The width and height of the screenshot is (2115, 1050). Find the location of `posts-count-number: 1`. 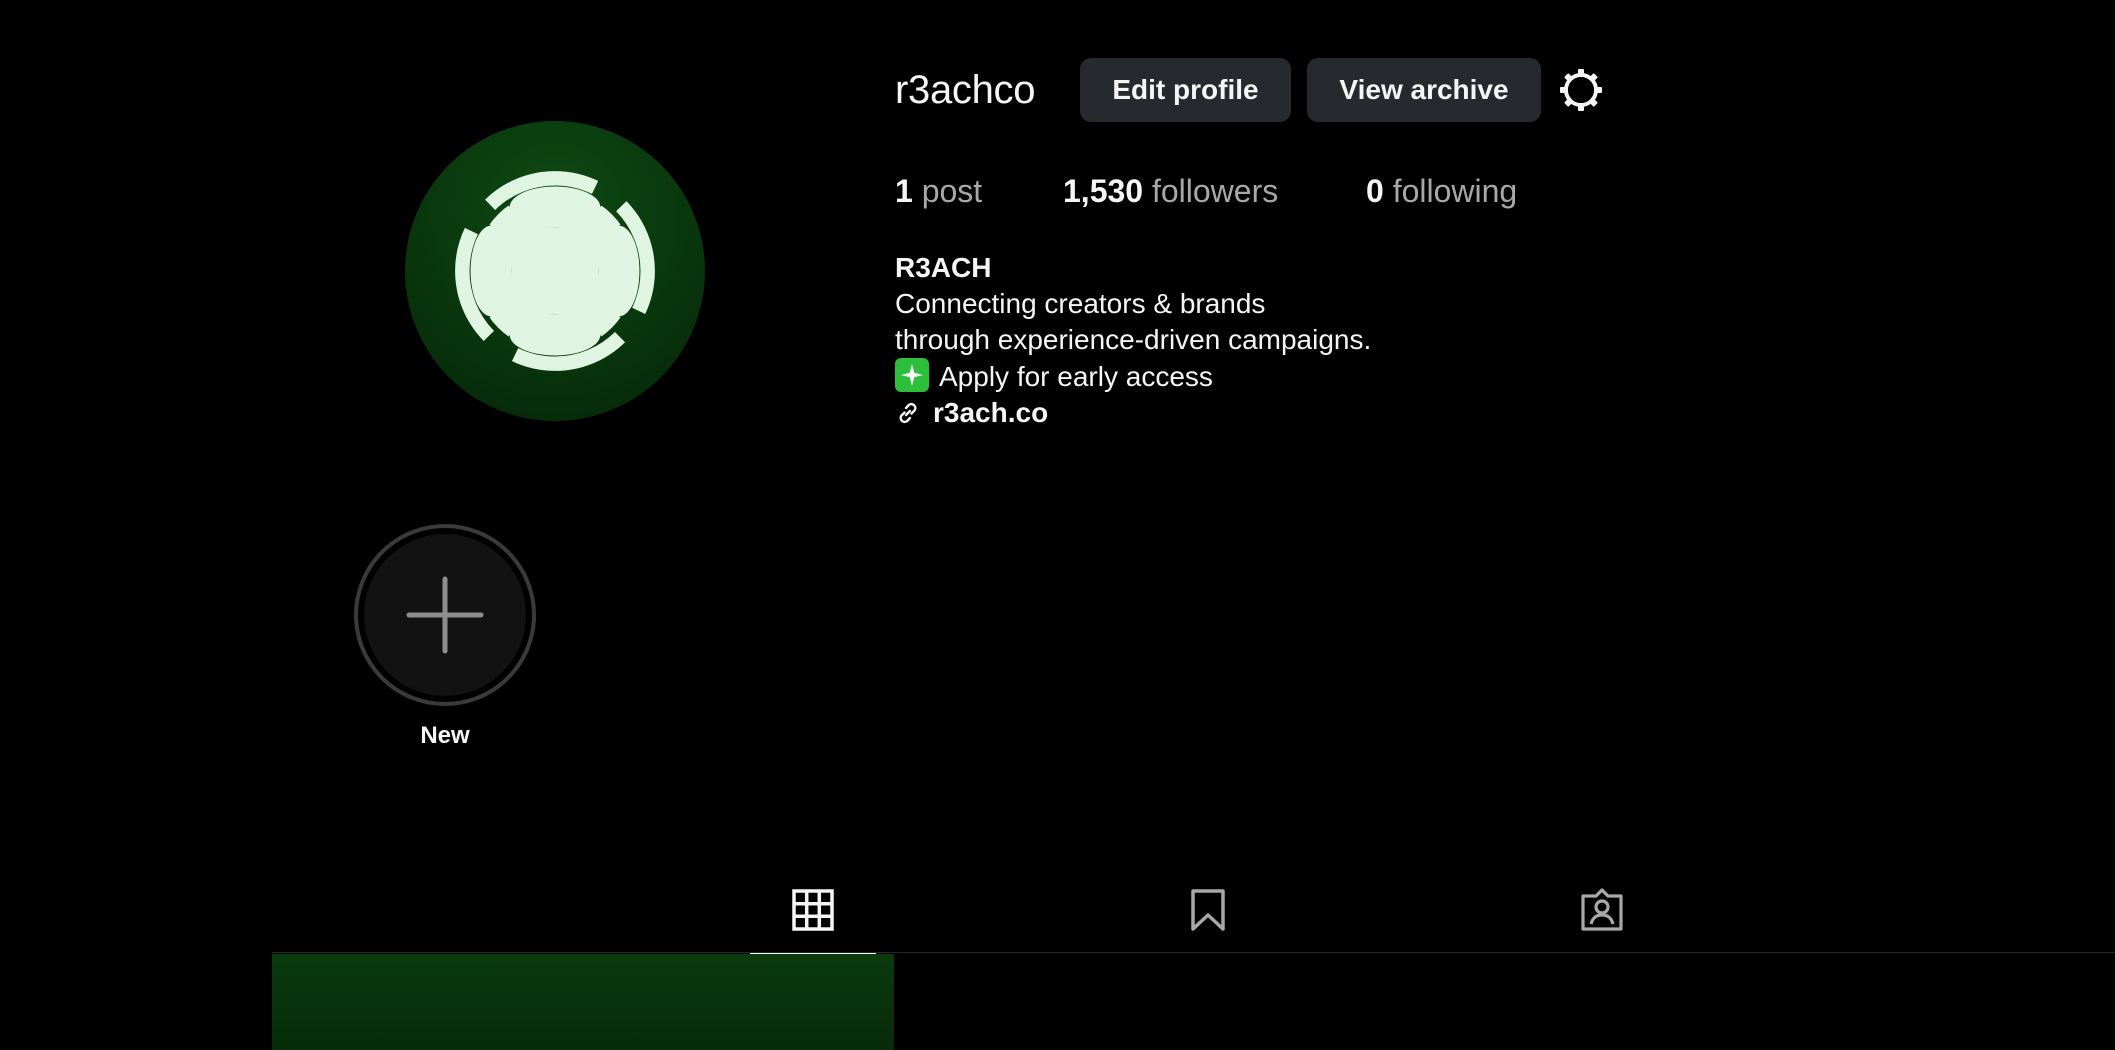

posts-count-number: 1 is located at coordinates (904, 191).